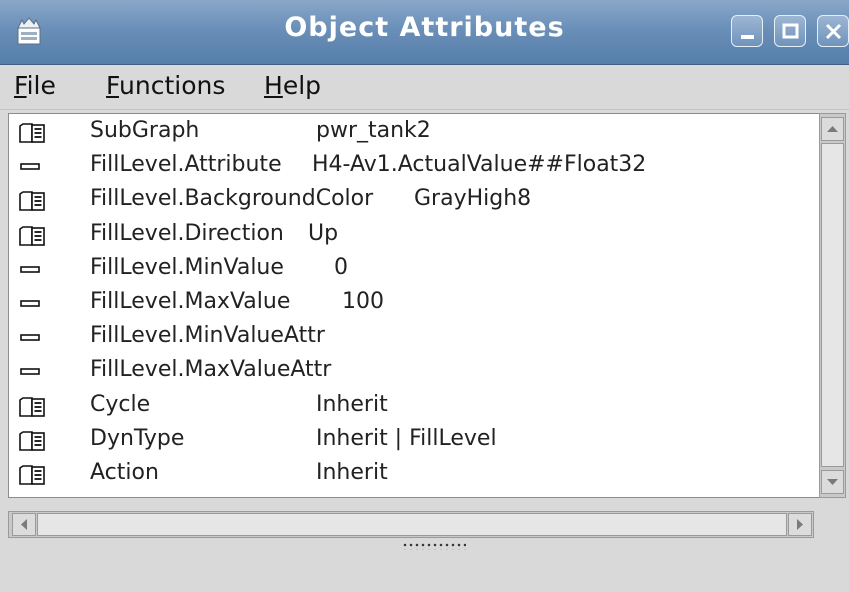  I want to click on bottom-panel, so click(427, 574).